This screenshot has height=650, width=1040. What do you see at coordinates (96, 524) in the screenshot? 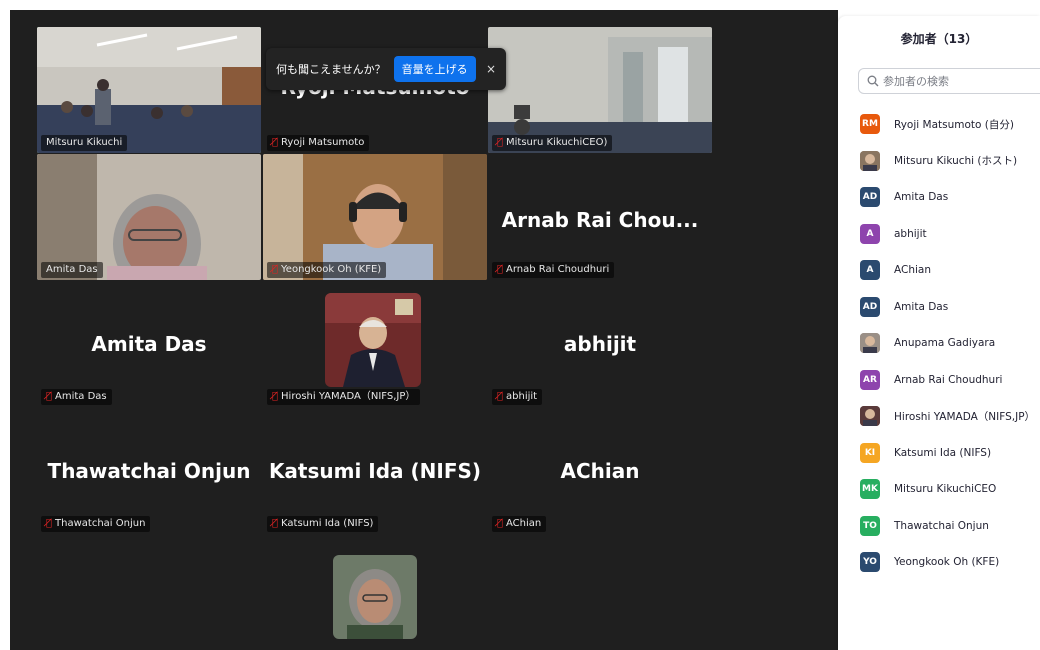
I see `participant-name-tag: 🎙̸ Thawatchai Onjun` at bounding box center [96, 524].